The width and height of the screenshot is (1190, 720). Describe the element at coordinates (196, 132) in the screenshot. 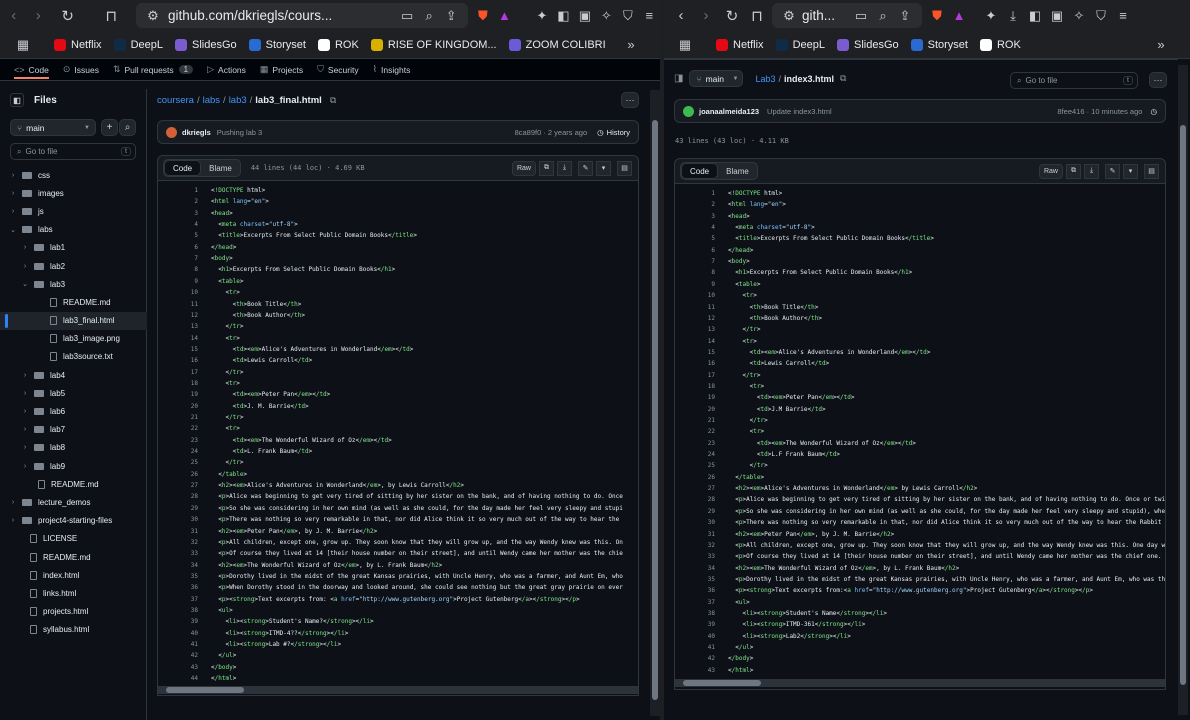

I see `commit-author: dkriegls` at that location.